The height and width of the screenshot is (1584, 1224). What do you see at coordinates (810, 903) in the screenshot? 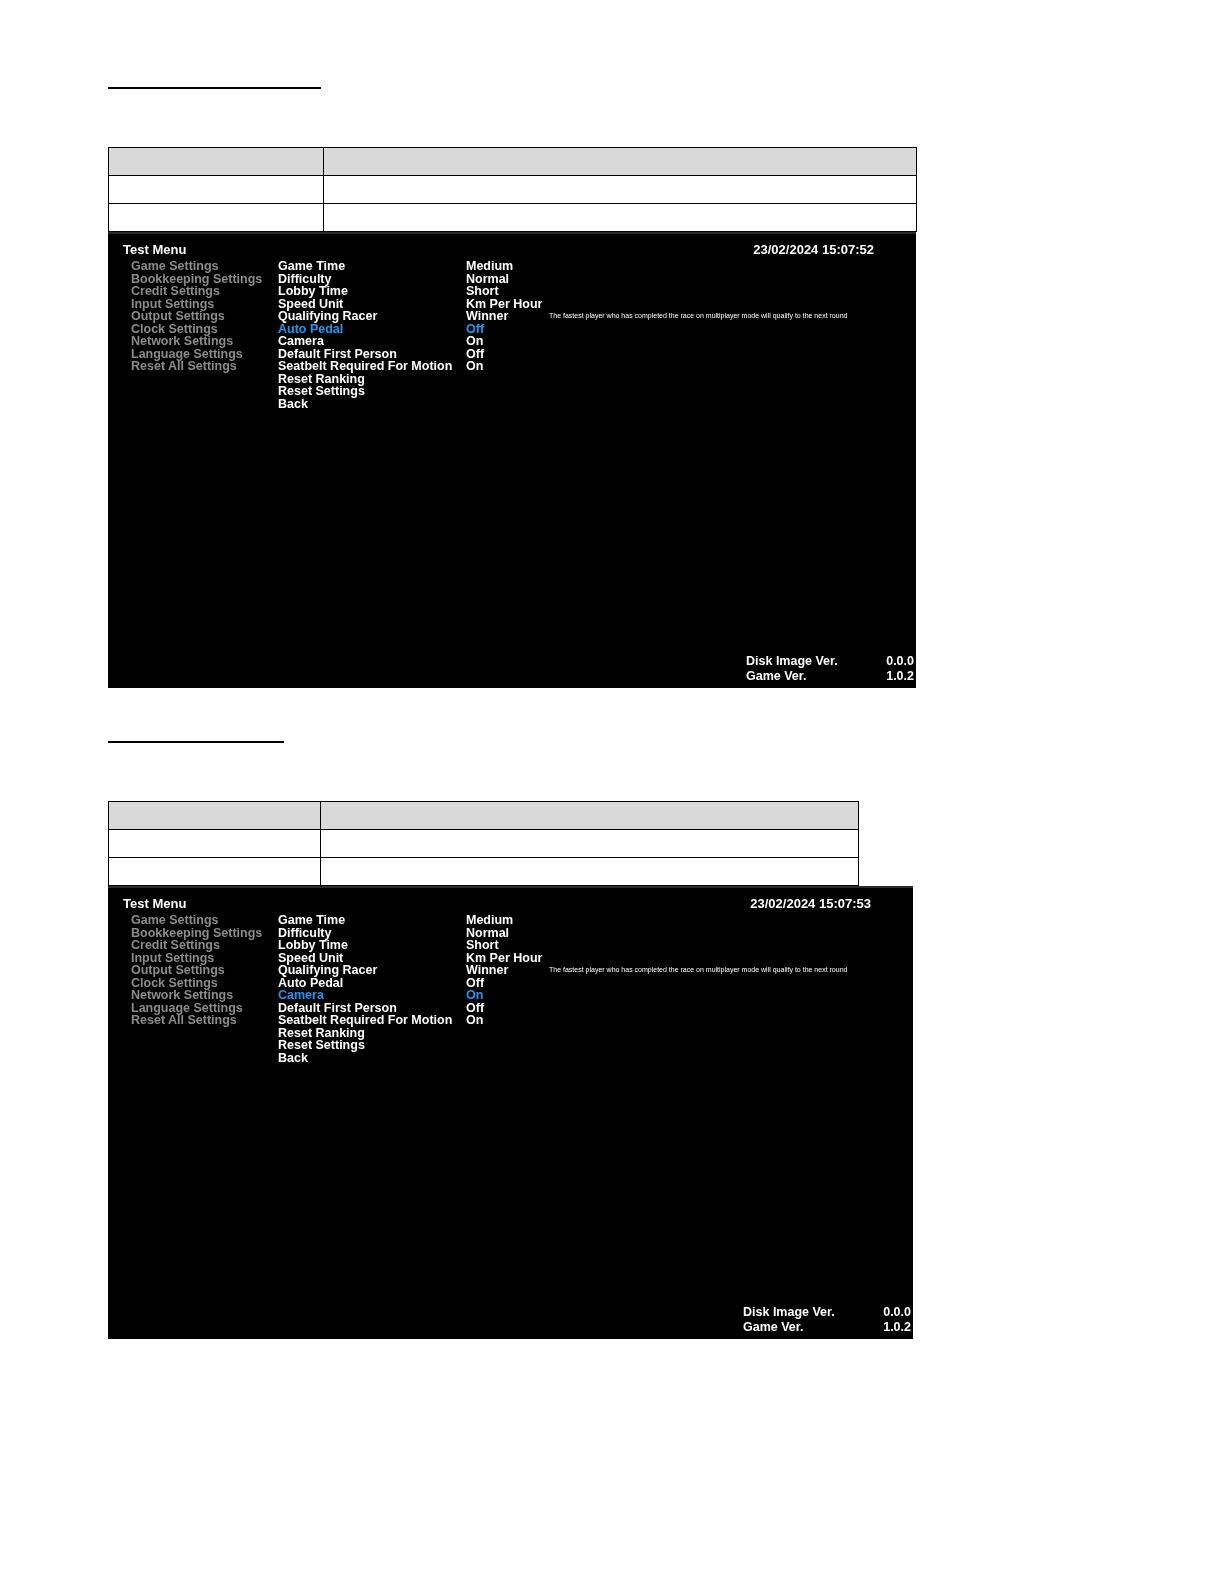
I see `date-time: 23/02/2024 15:07:53` at bounding box center [810, 903].